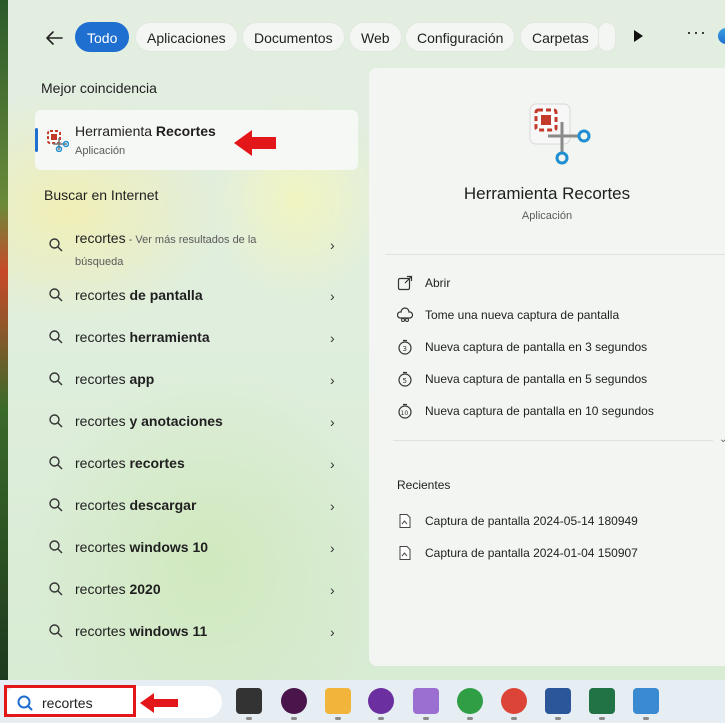 This screenshot has height=723, width=725. What do you see at coordinates (136, 505) in the screenshot?
I see `web-result-label: recortes descargar` at bounding box center [136, 505].